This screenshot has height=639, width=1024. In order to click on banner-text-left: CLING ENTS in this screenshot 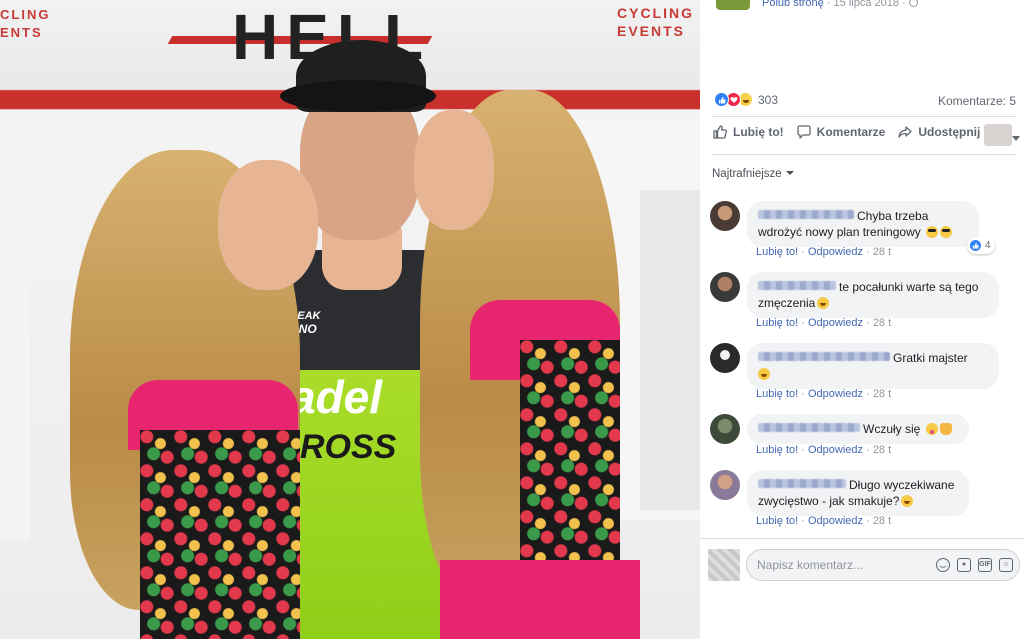, I will do `click(25, 23)`.